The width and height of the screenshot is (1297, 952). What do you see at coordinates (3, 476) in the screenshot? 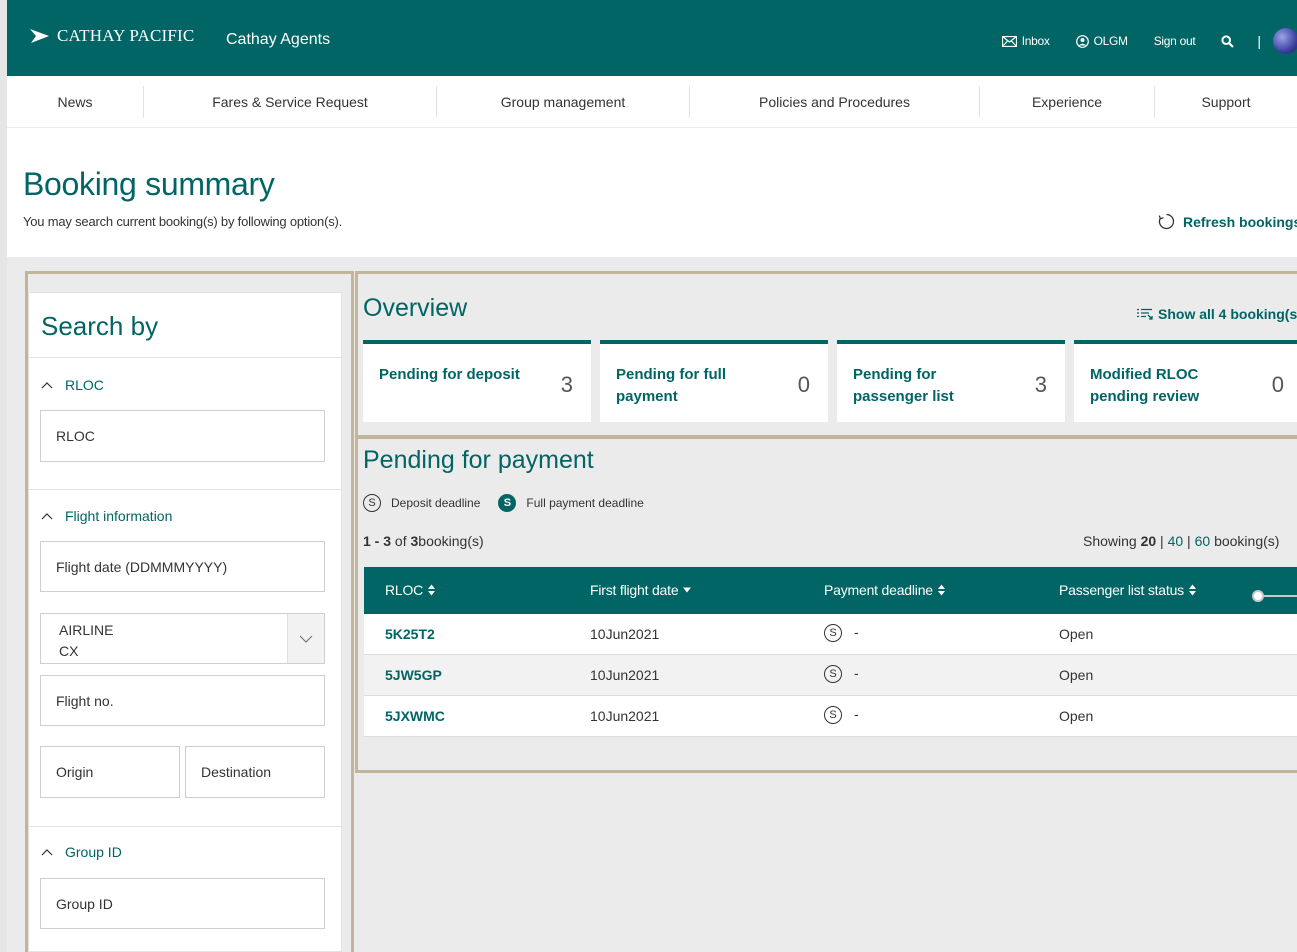
I see `window-edge` at bounding box center [3, 476].